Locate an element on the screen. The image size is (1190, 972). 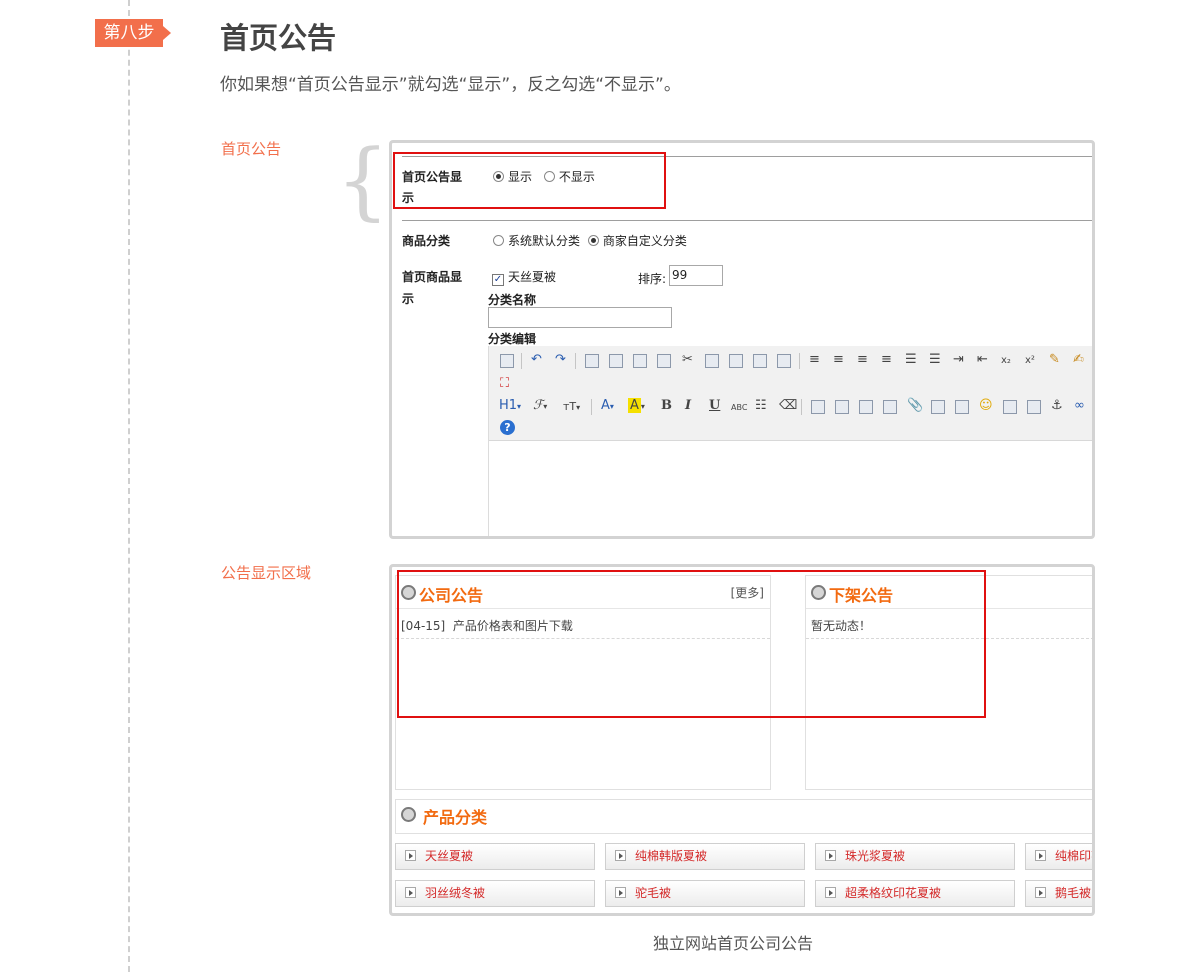
step-description: 你如果想“首页公告显示”就勾选“显示”，反之勾选“不显示”。 is located at coordinates (450, 85).